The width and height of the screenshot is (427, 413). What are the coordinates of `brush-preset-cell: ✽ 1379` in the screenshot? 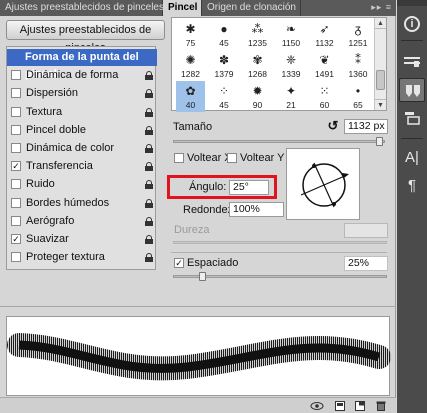 It's located at (224, 65).